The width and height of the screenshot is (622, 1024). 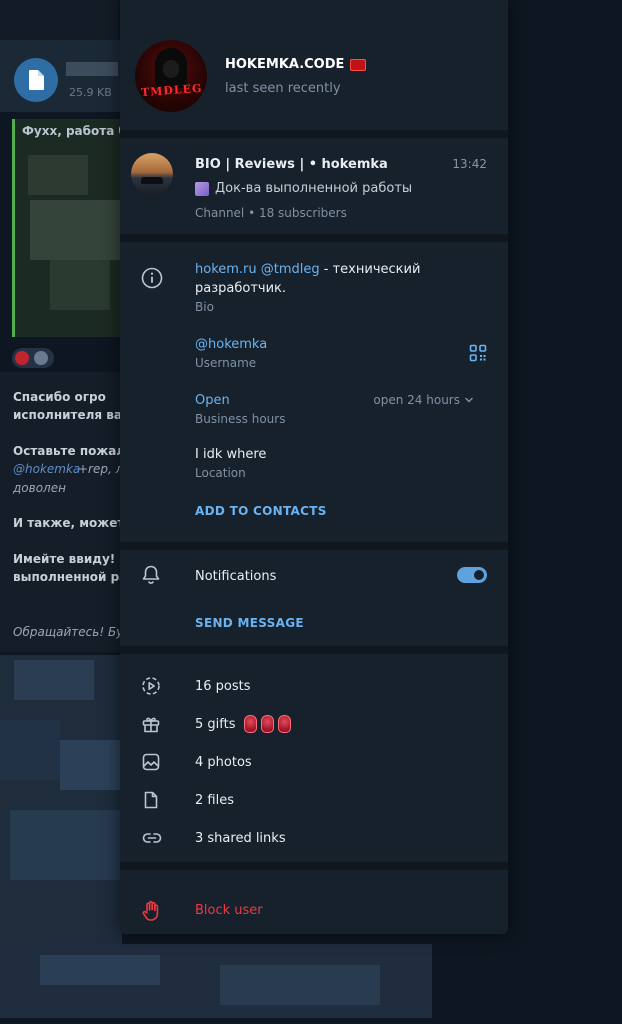 I want to click on channel-name: BIO | Reviews | • hokemka, so click(x=291, y=164).